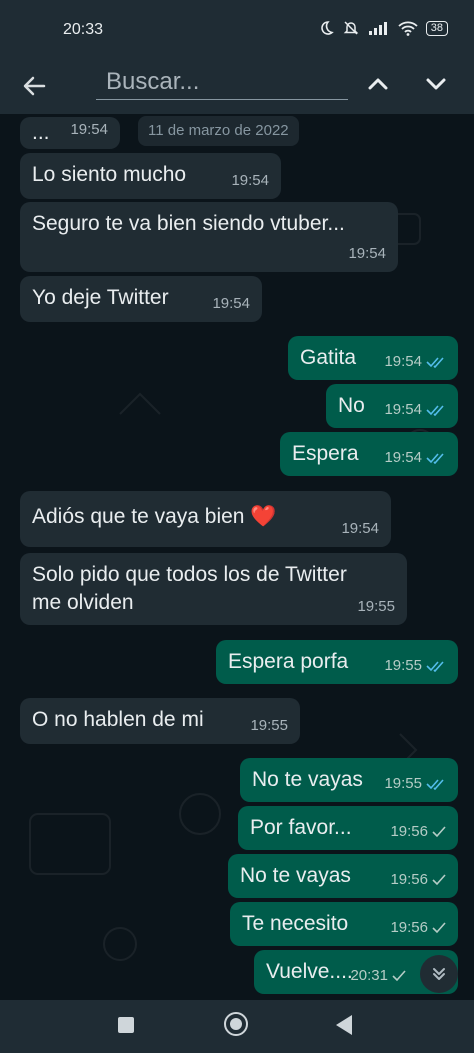  What do you see at coordinates (327, 28) in the screenshot?
I see `moon-icon` at bounding box center [327, 28].